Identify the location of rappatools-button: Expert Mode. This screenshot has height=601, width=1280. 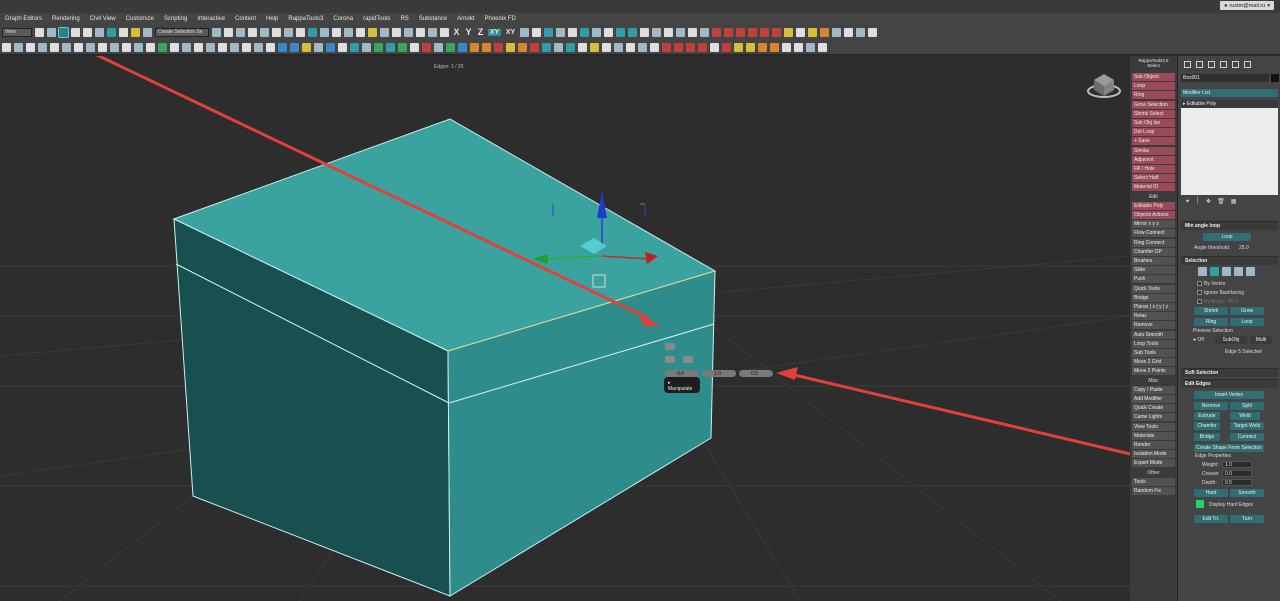
(1153, 463).